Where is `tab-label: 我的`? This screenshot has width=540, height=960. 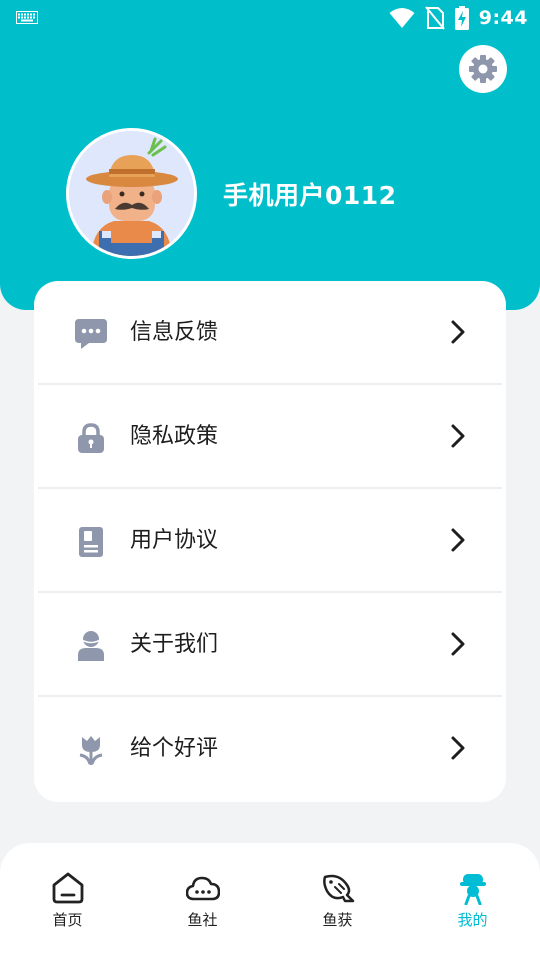
tab-label: 我的 is located at coordinates (472, 920).